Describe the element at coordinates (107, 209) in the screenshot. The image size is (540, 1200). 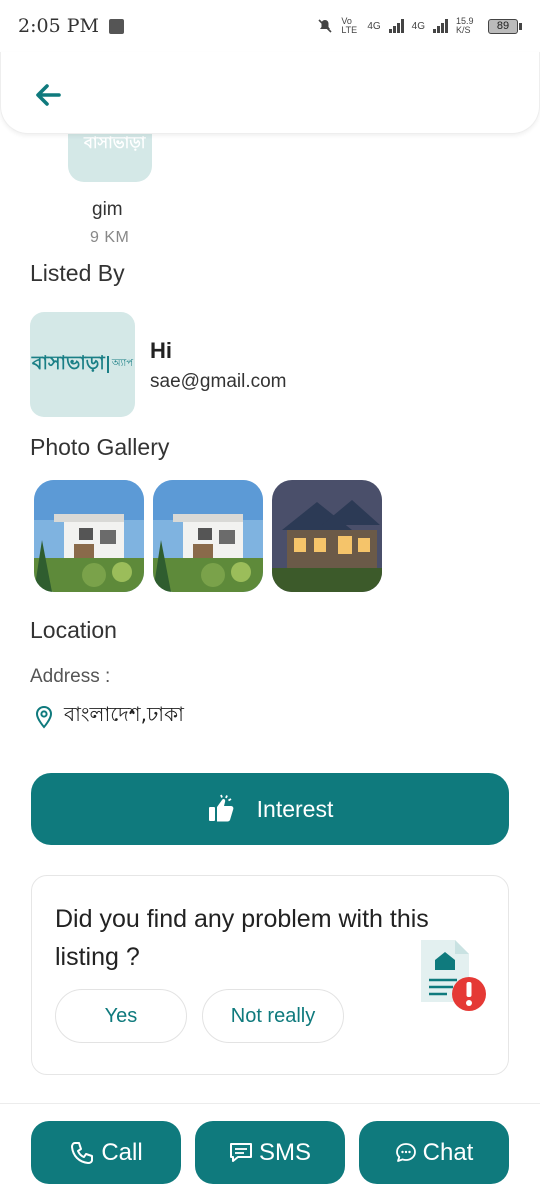
I see `listing-name: gim` at that location.